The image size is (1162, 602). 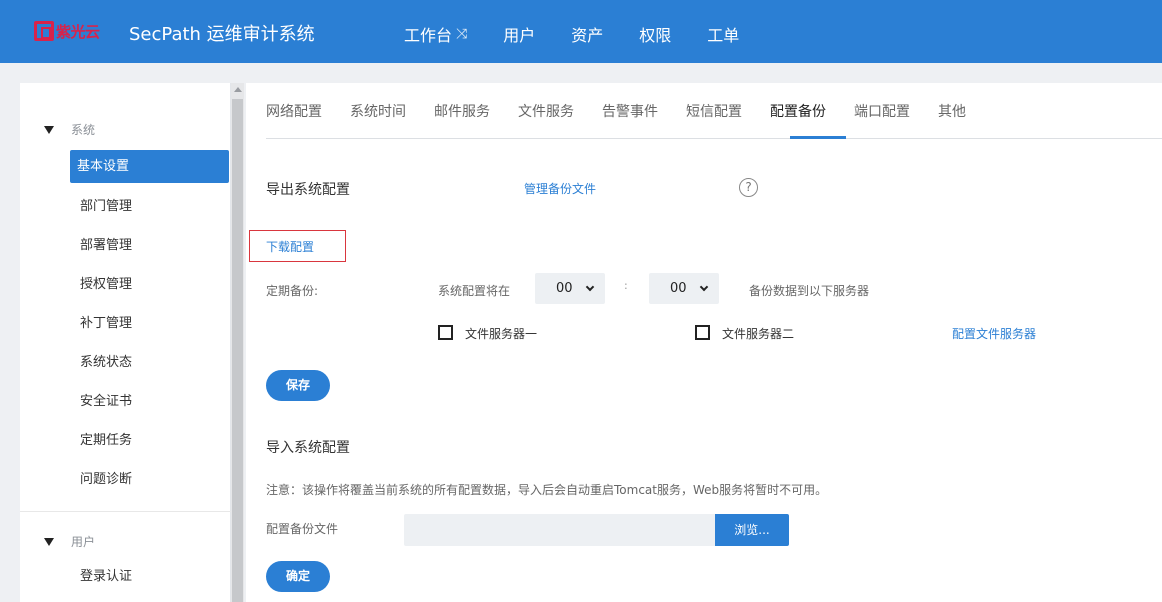 I want to click on sidebar-item-diagnostics: 问题诊断, so click(x=149, y=479).